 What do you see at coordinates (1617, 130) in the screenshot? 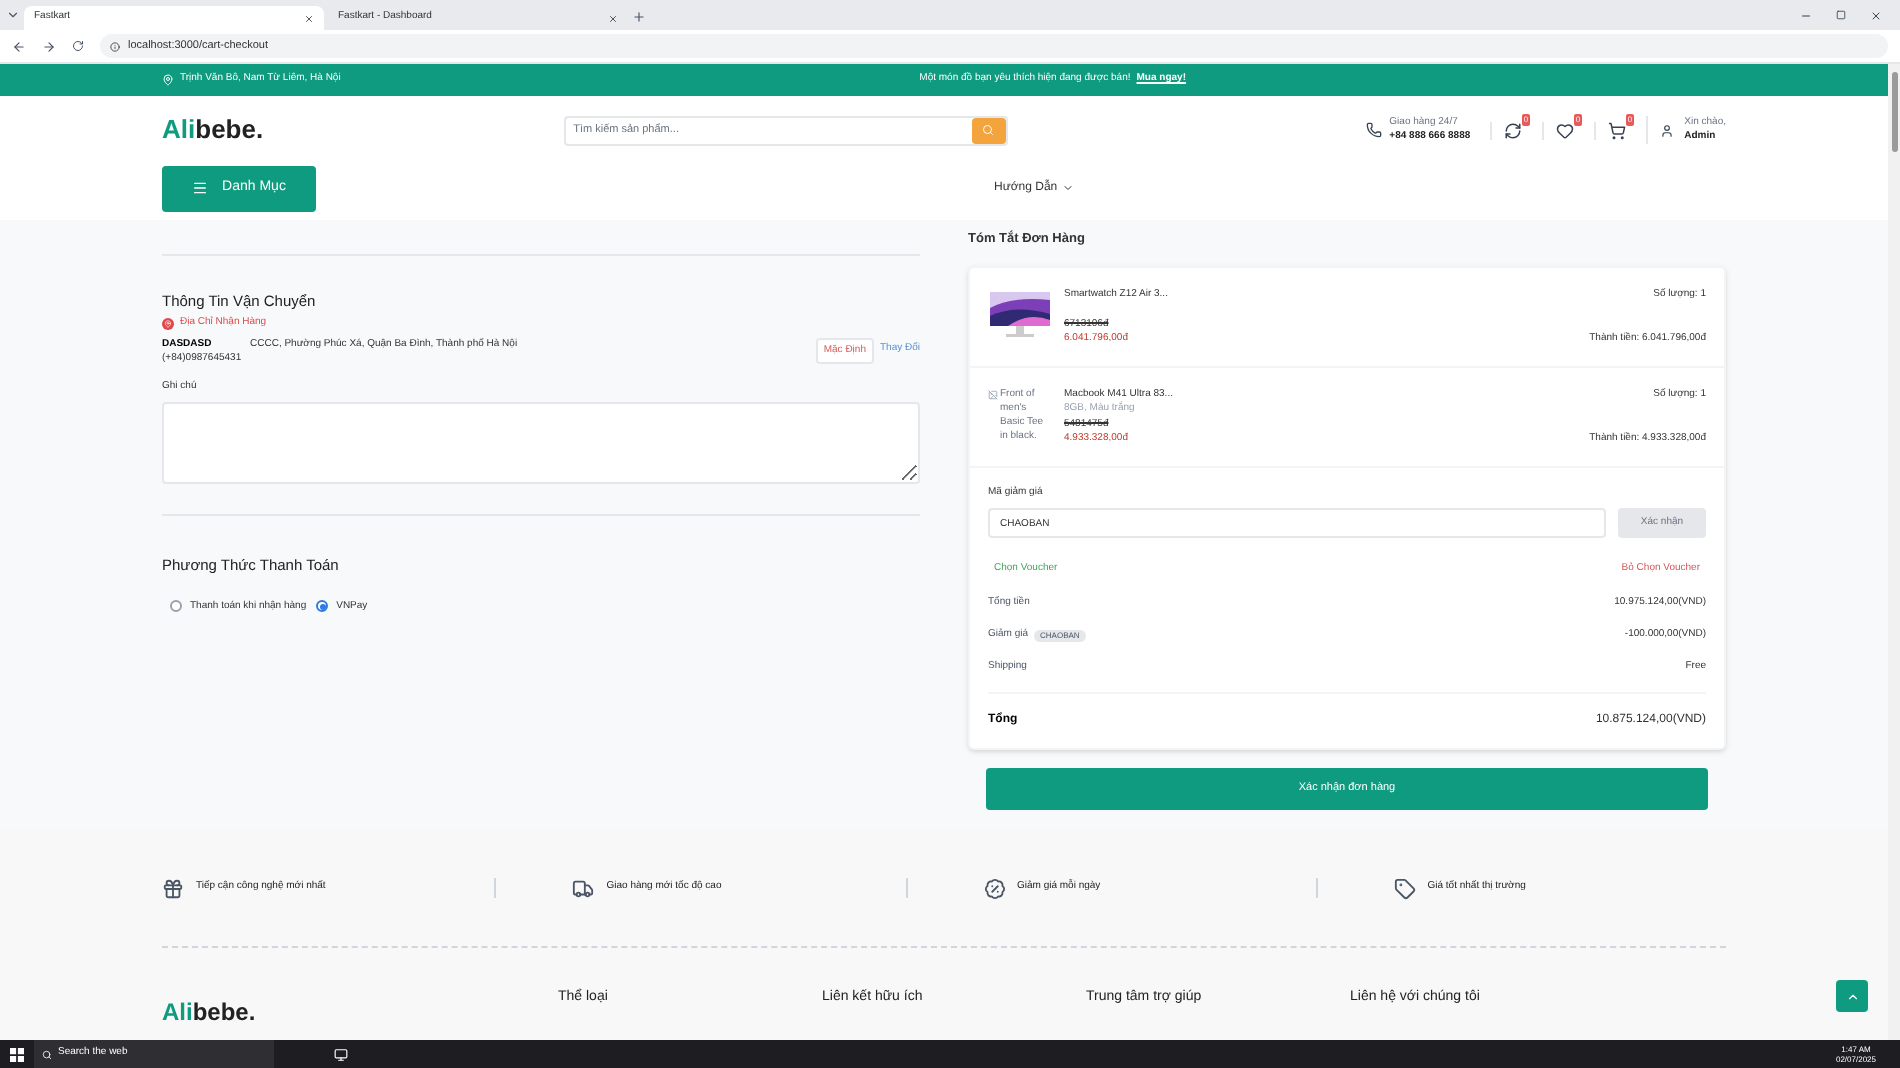
I see `cart-icon` at bounding box center [1617, 130].